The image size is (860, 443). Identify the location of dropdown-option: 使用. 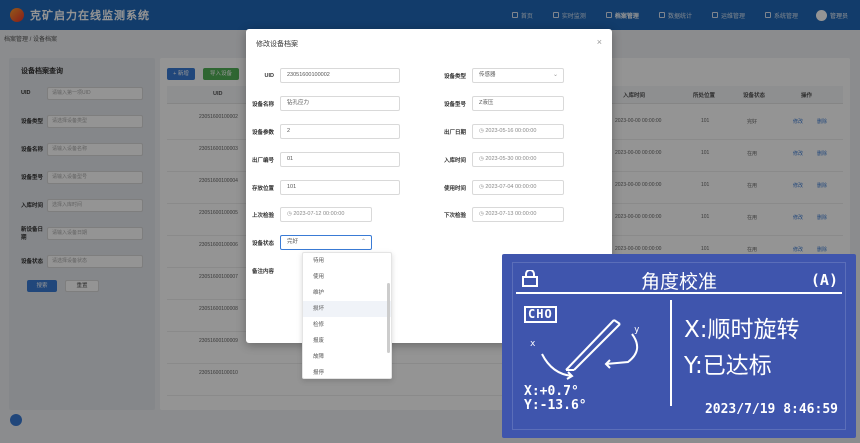
(347, 277).